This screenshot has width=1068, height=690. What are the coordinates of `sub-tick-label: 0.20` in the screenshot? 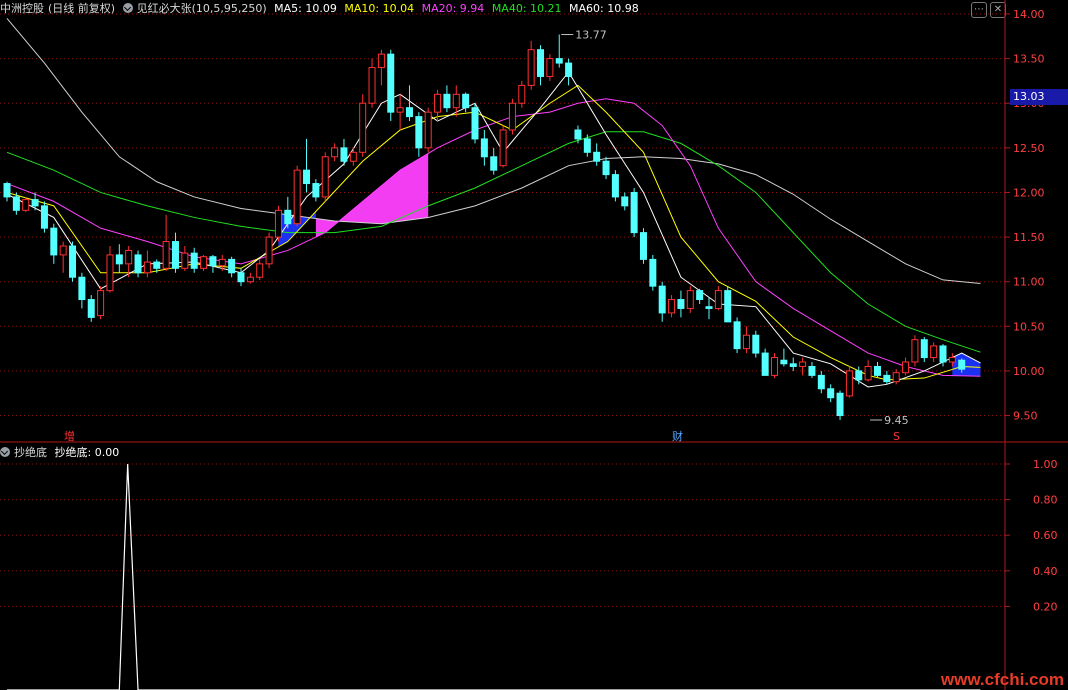 It's located at (1045, 606).